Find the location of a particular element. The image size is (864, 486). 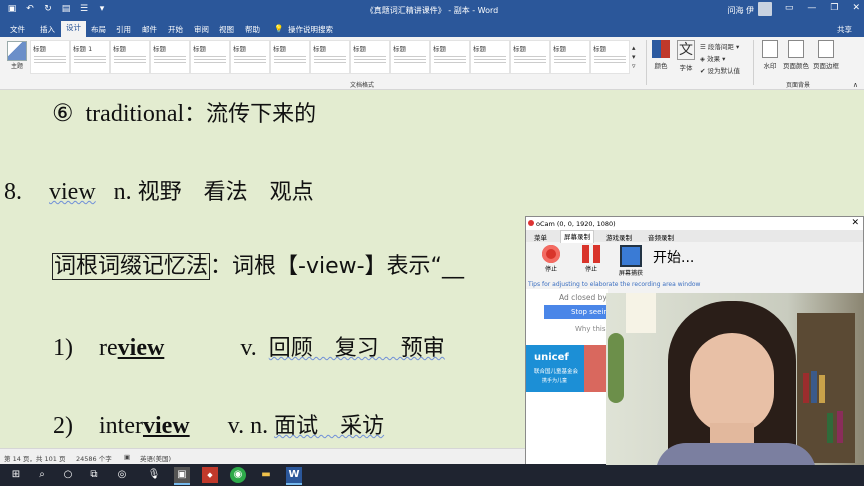

doc-line-2: 8. view n. 视野 看法 观点 is located at coordinates (159, 192).